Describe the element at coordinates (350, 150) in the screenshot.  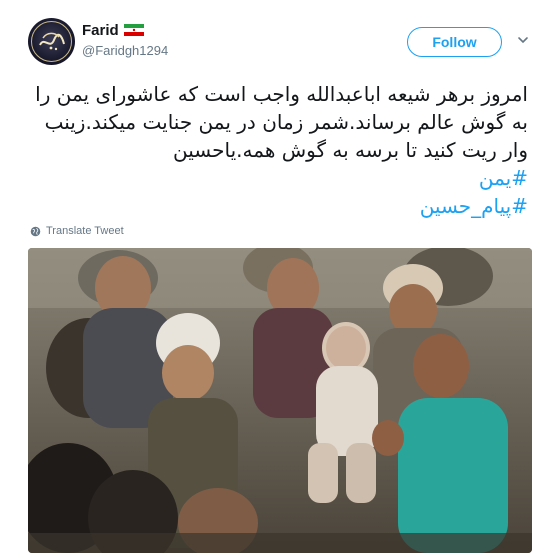
I see `tweet-text-line: وار ریت کنید تا برسه به گوش همه.یاحسین` at that location.